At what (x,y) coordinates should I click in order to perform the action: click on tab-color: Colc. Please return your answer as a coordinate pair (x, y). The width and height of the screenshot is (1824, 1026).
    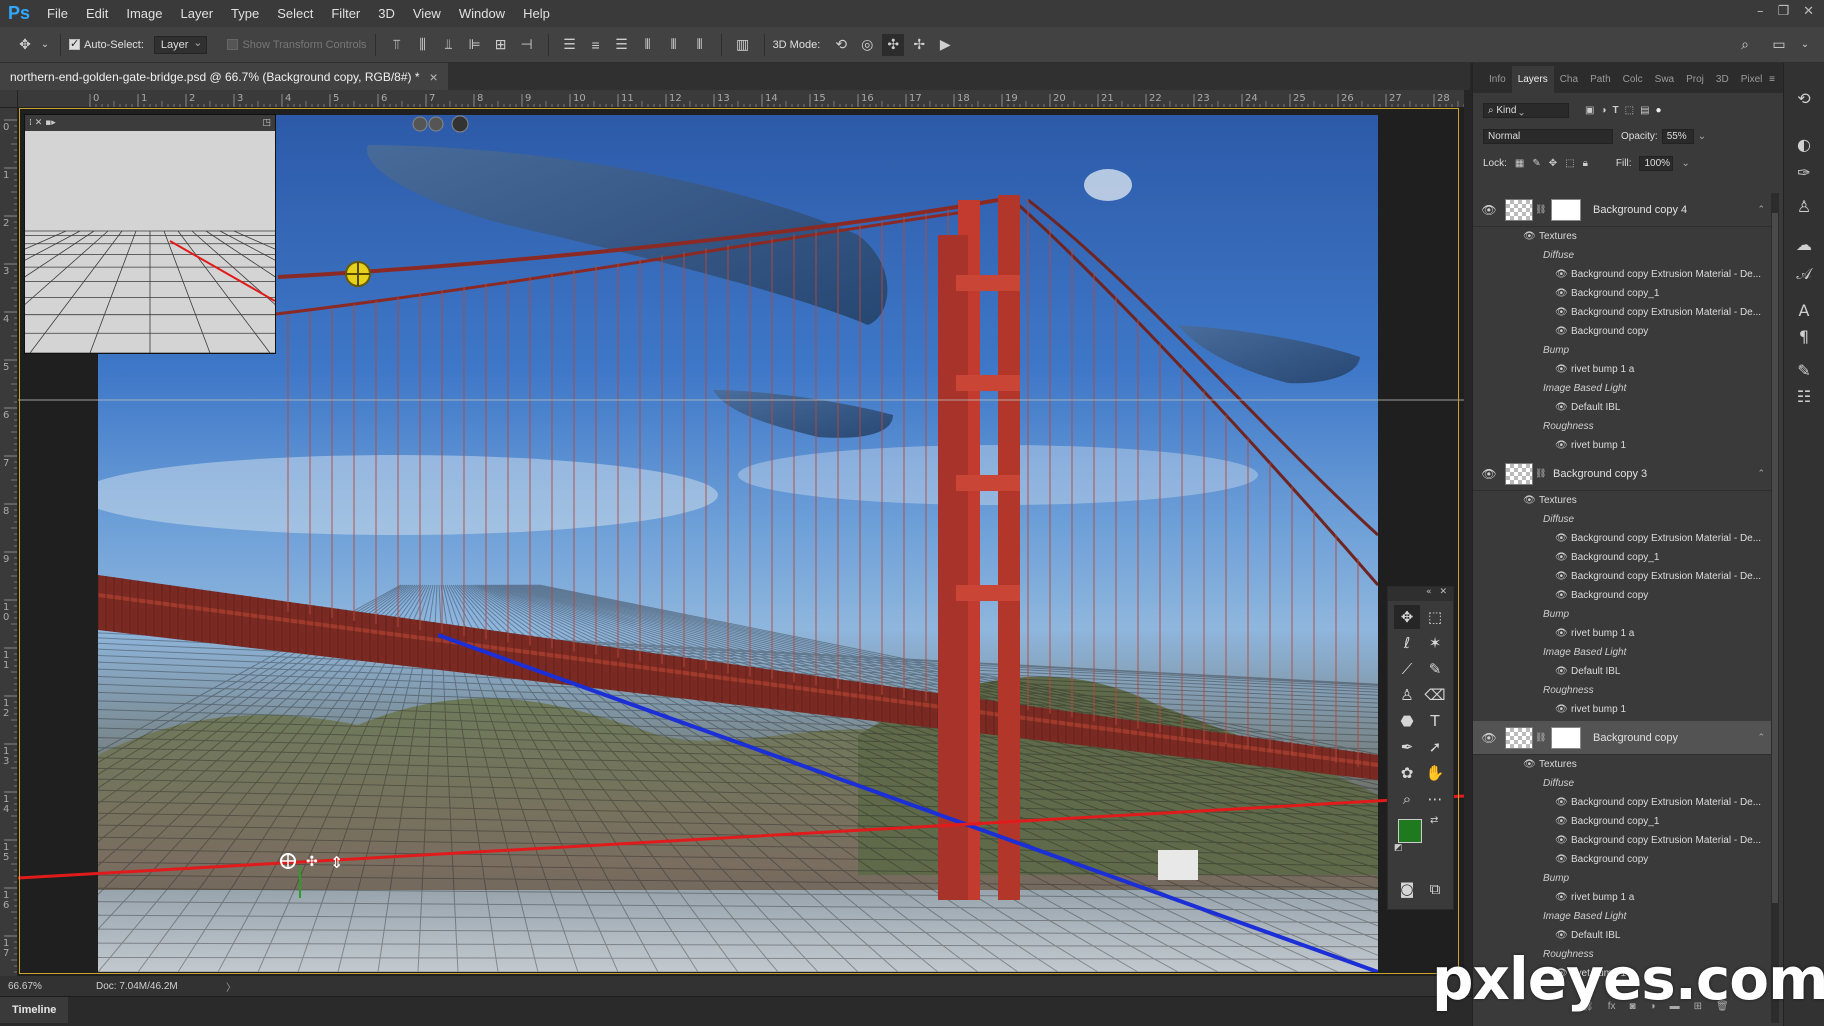
    Looking at the image, I should click on (1633, 83).